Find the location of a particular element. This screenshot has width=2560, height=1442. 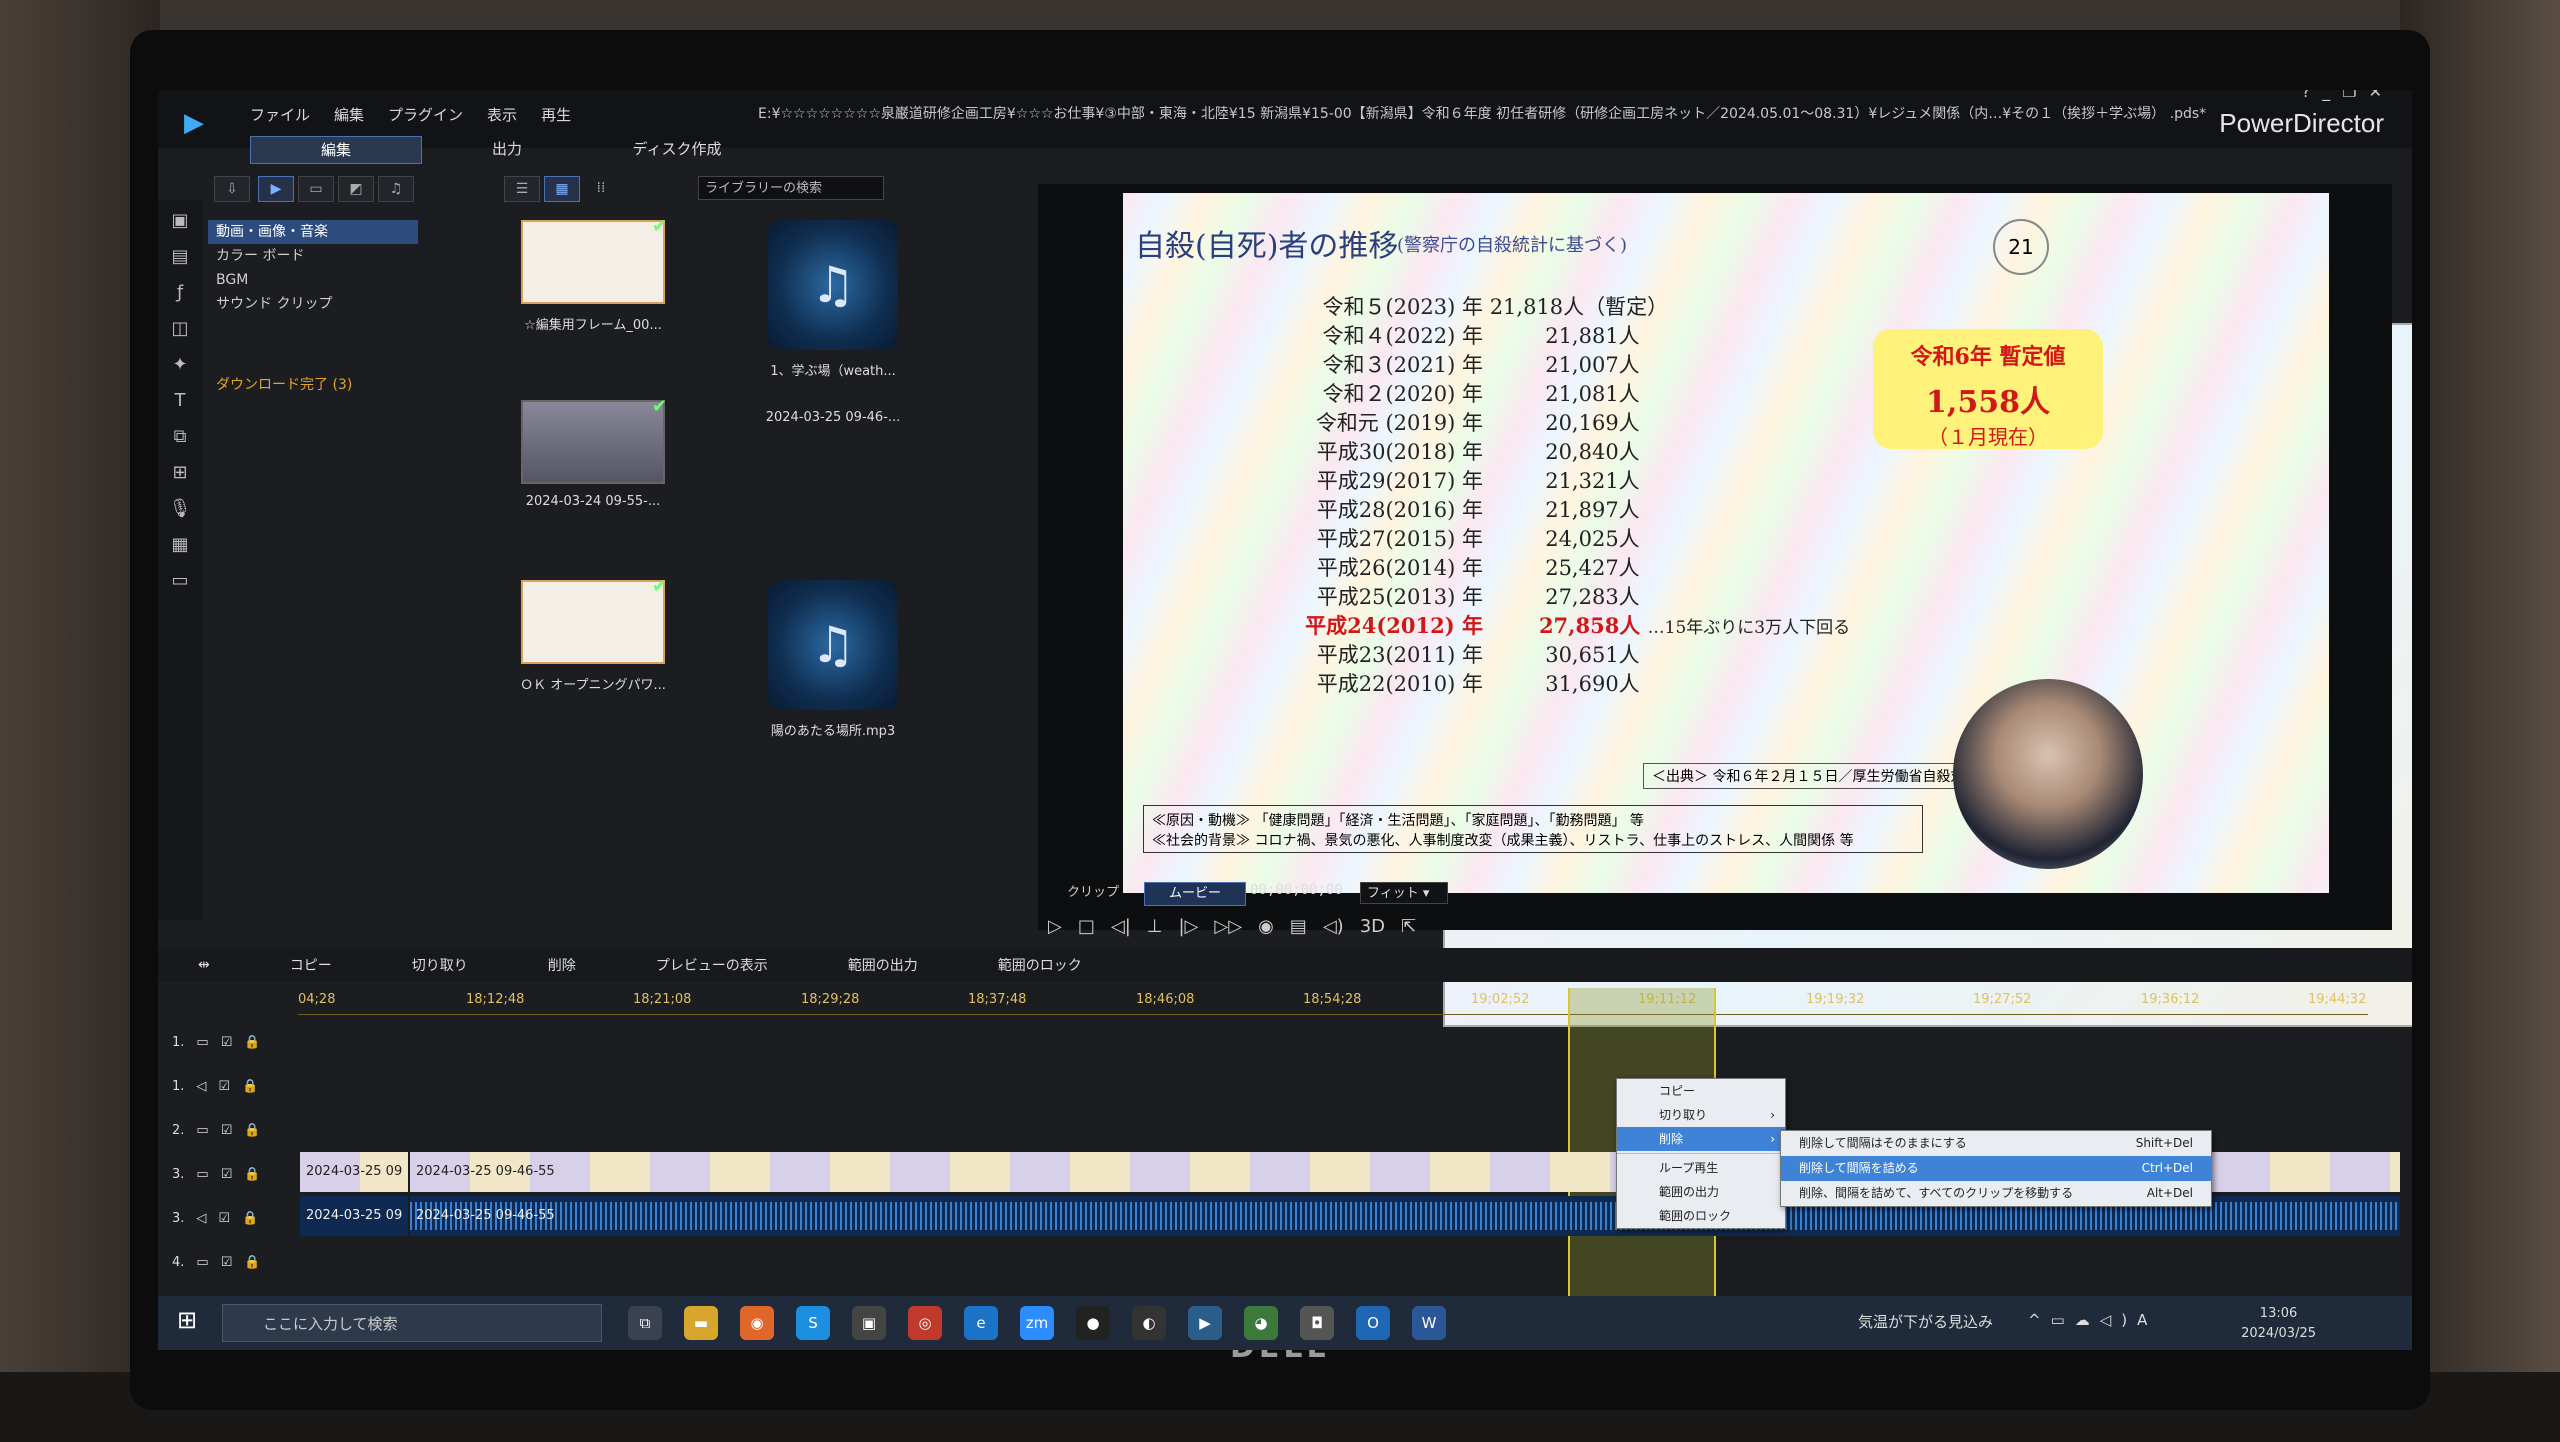

ime-indicator: A is located at coordinates (2147, 1320).